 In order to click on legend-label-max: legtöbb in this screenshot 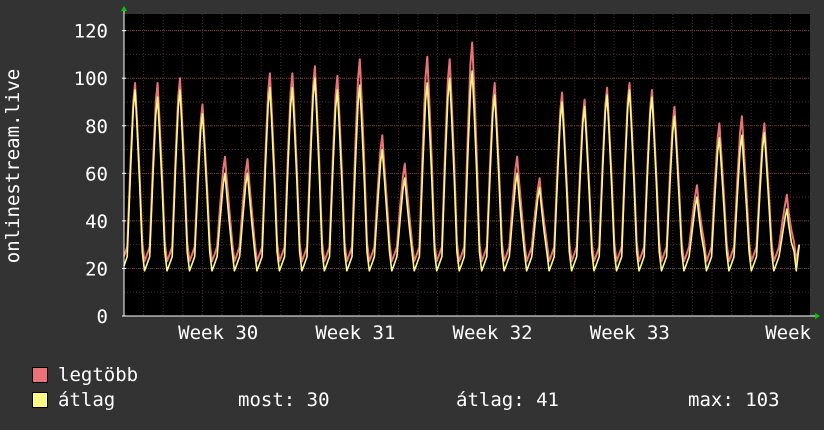, I will do `click(98, 375)`.